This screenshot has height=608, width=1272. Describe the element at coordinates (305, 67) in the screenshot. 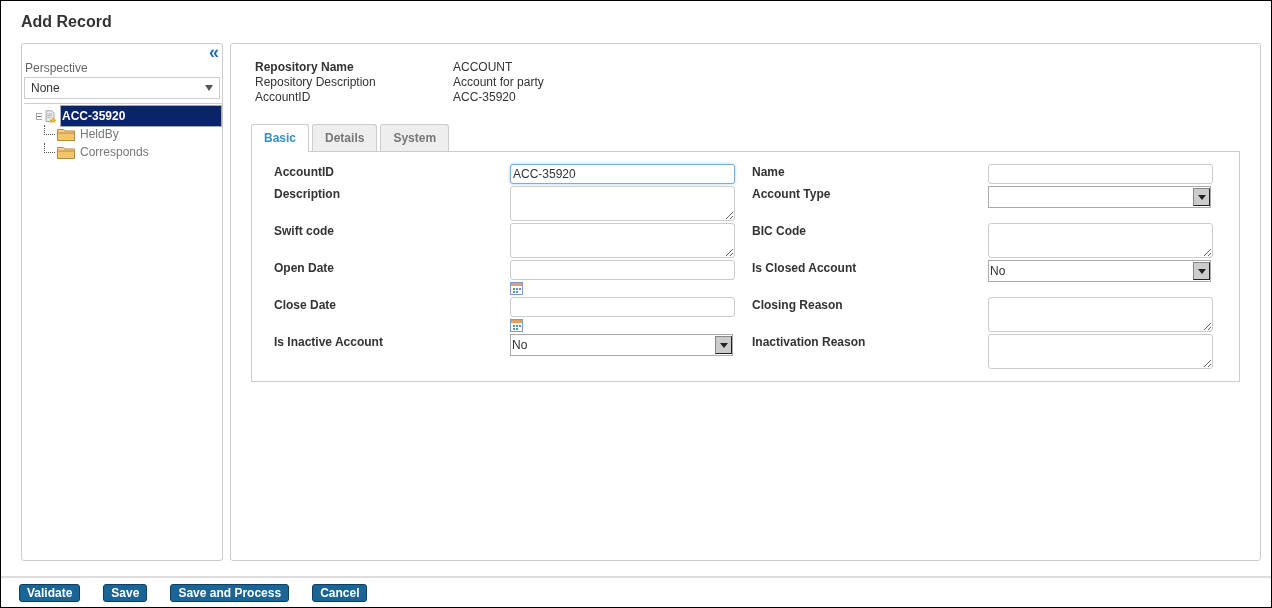

I see `info-label: Repository Name` at that location.